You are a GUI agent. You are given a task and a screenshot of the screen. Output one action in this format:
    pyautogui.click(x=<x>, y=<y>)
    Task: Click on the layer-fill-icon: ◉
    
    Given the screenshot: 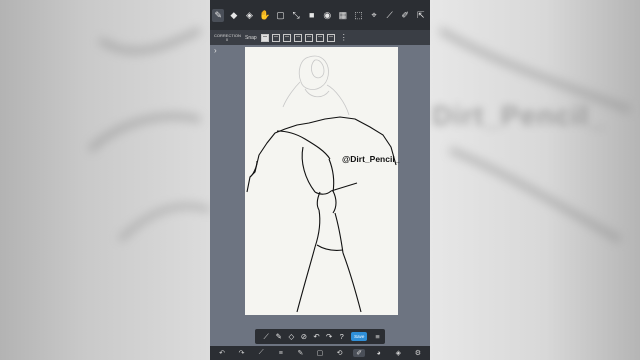 What is the action you would take?
    pyautogui.click(x=327, y=15)
    